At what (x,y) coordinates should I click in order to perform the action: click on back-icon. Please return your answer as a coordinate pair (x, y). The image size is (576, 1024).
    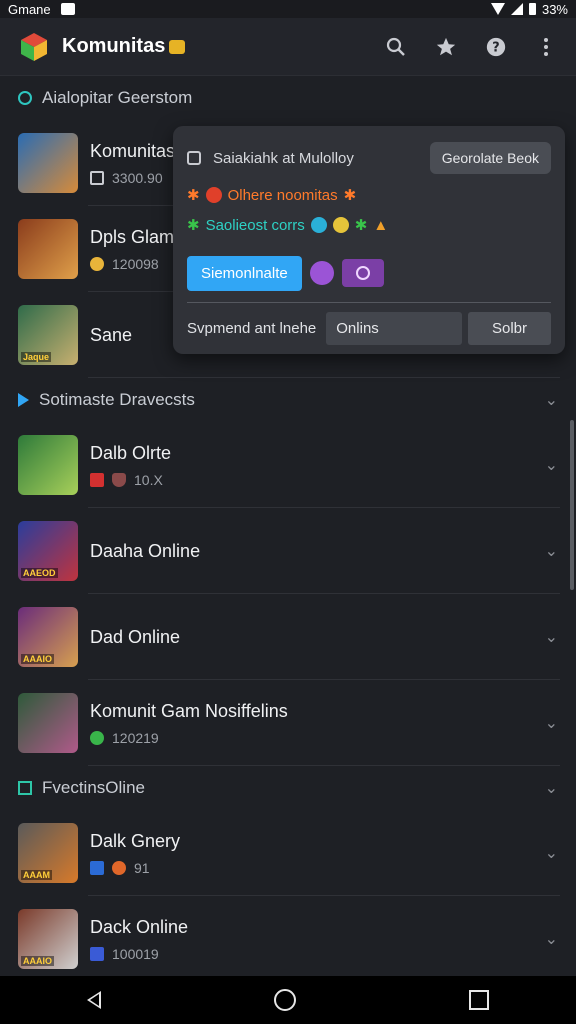
    Looking at the image, I should click on (93, 1000).